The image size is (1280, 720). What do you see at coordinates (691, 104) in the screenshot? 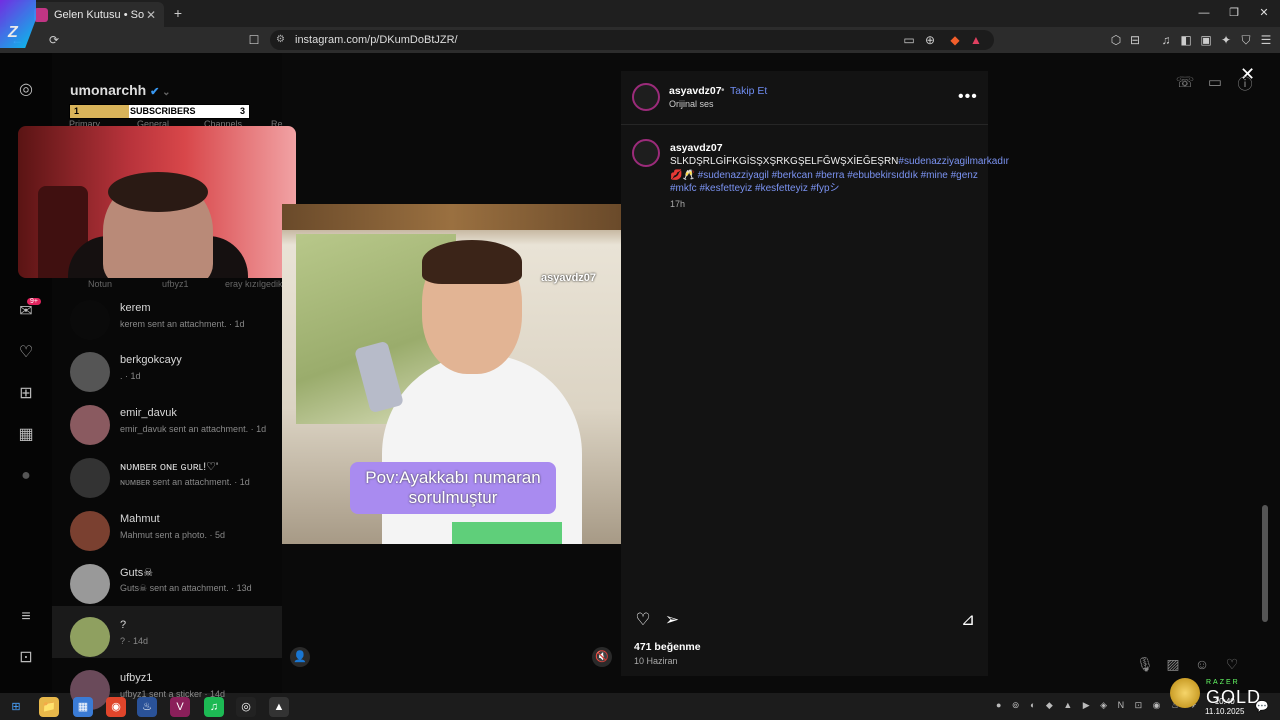
I see `audio-label: Orijinal ses` at bounding box center [691, 104].